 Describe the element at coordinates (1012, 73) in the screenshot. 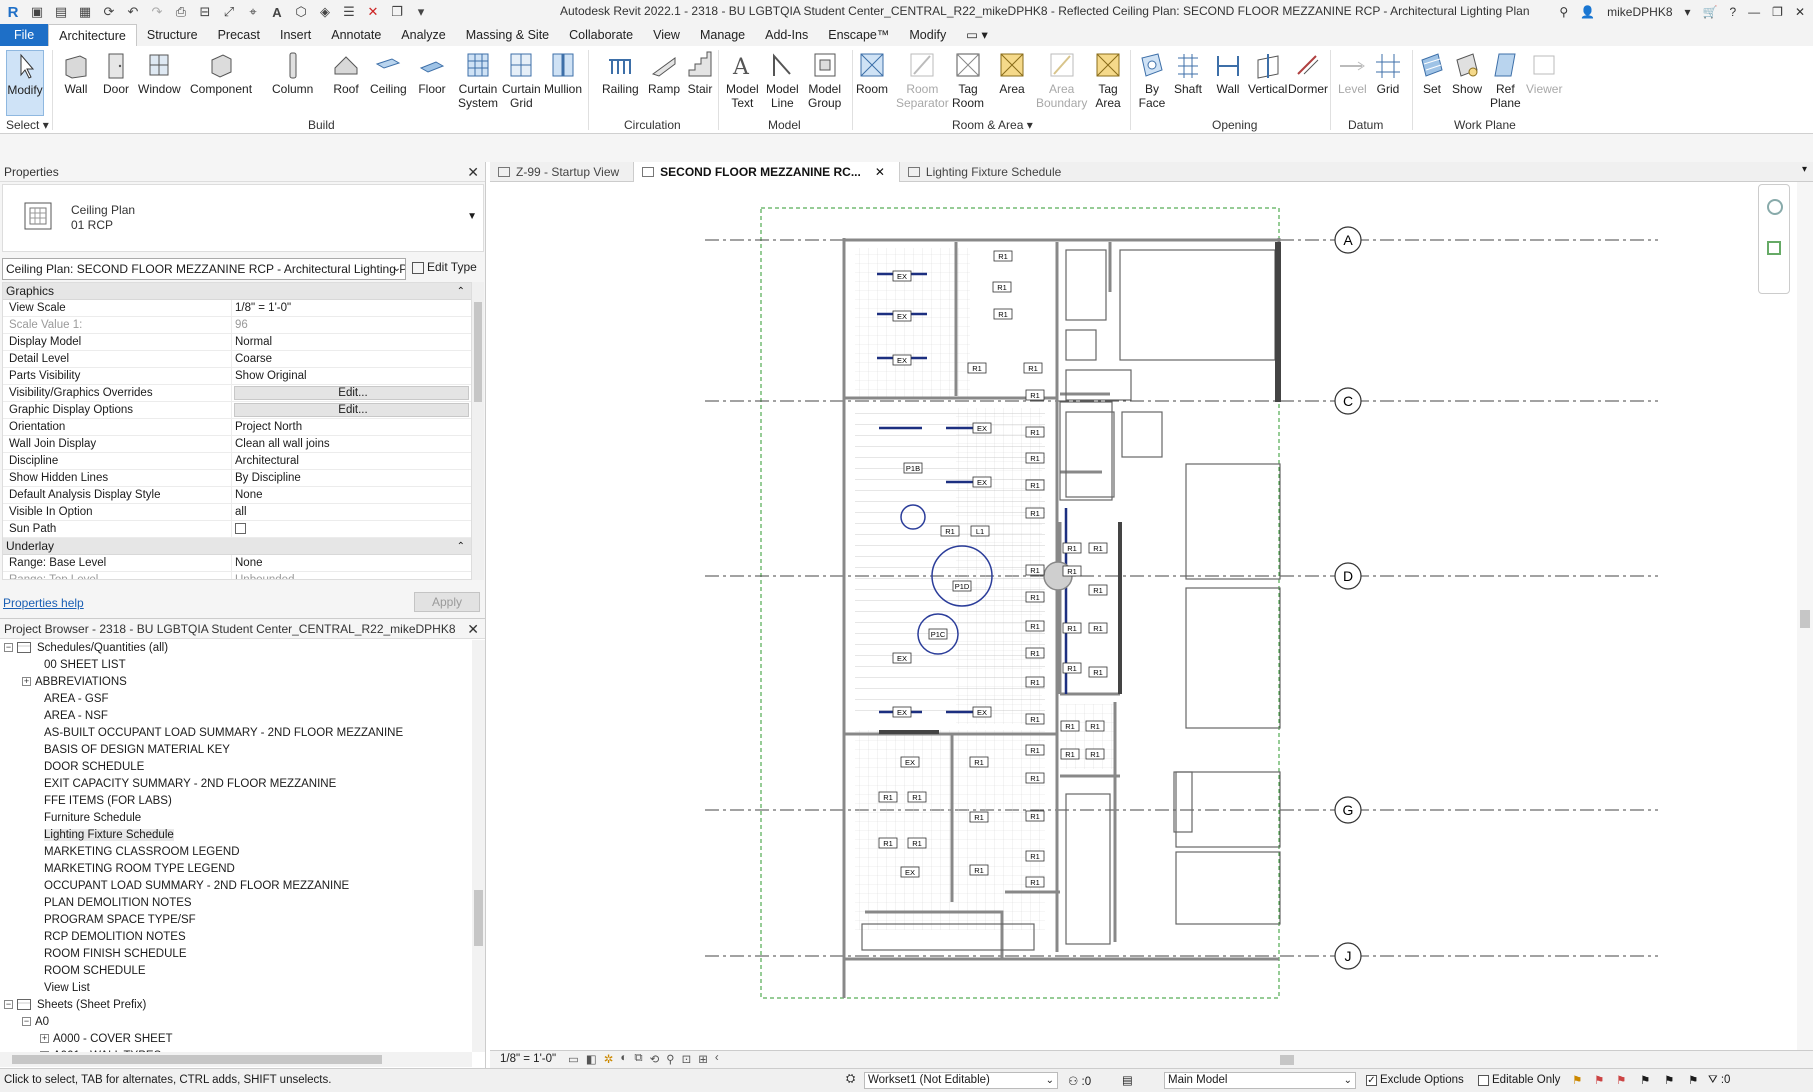

I see `area-button: Area` at that location.